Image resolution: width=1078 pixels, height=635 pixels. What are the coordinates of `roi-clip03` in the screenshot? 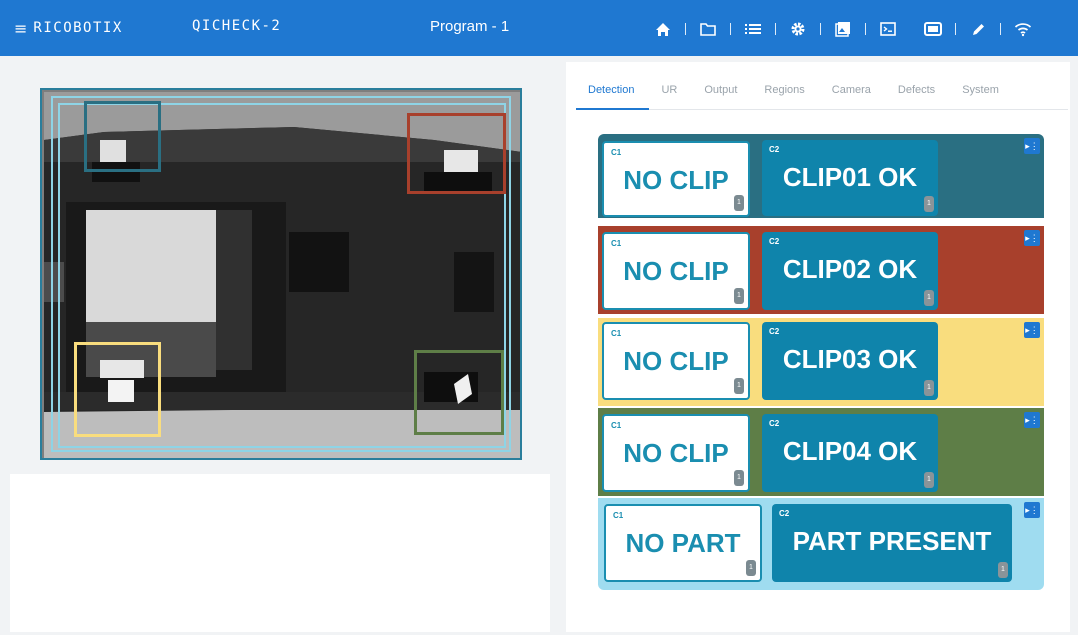 It's located at (117, 389).